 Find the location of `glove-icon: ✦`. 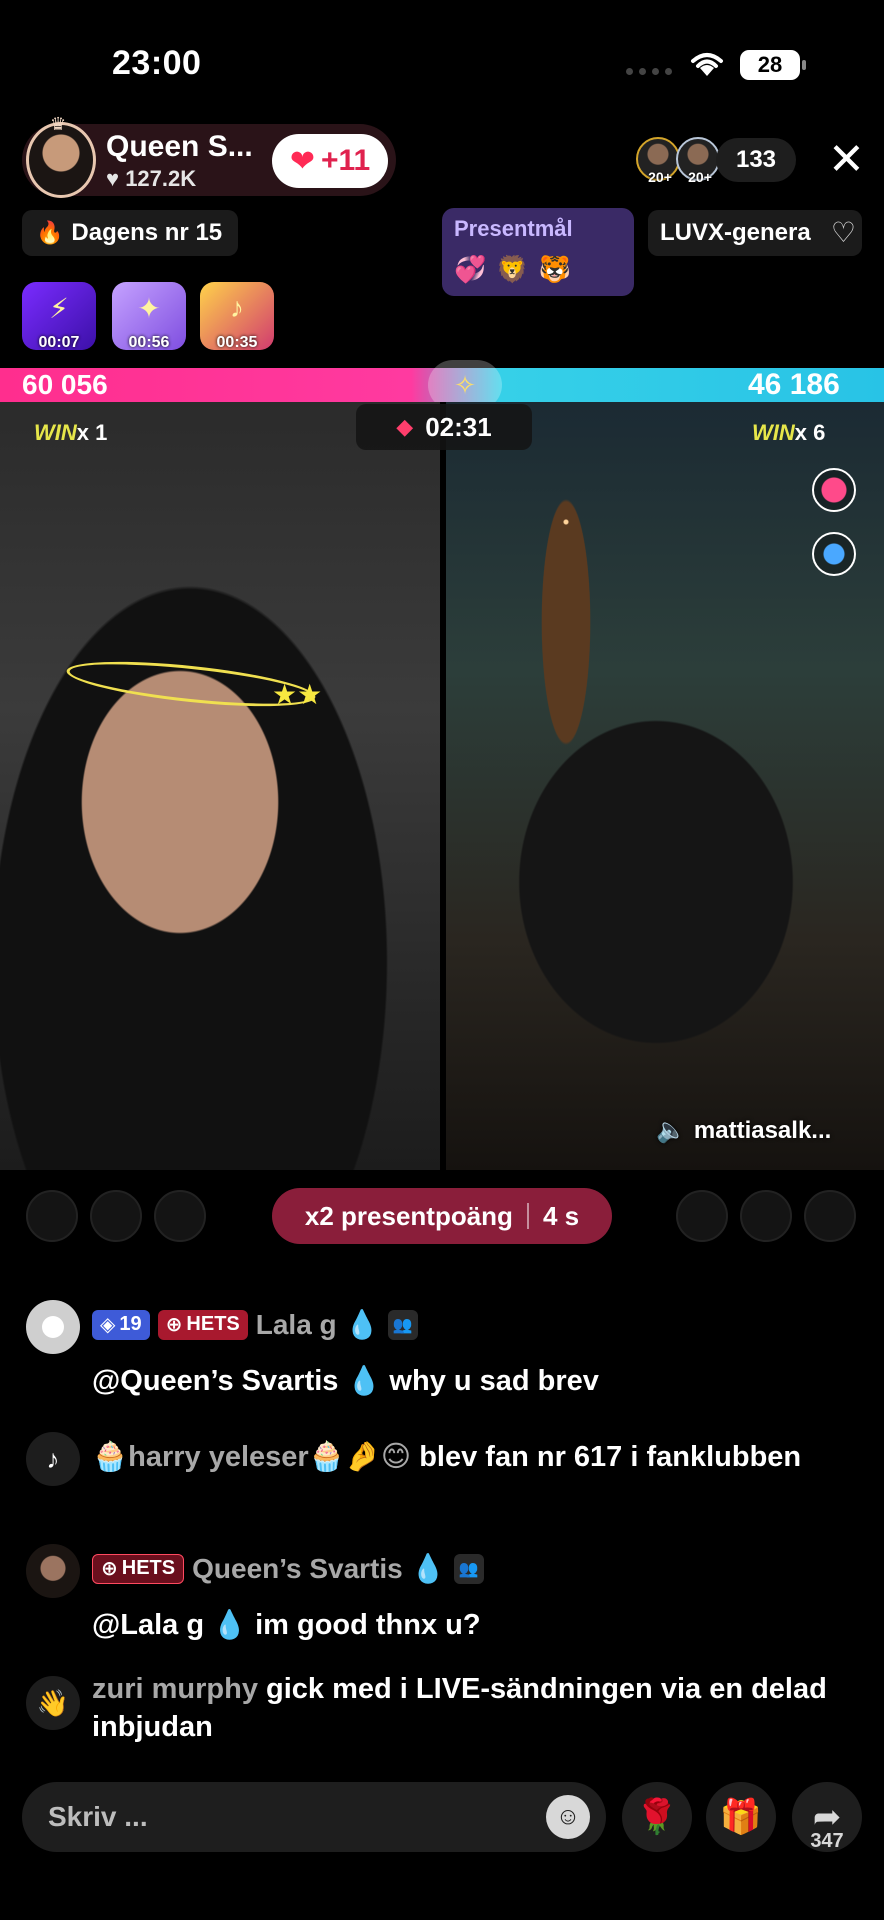

glove-icon: ✦ is located at coordinates (149, 308).